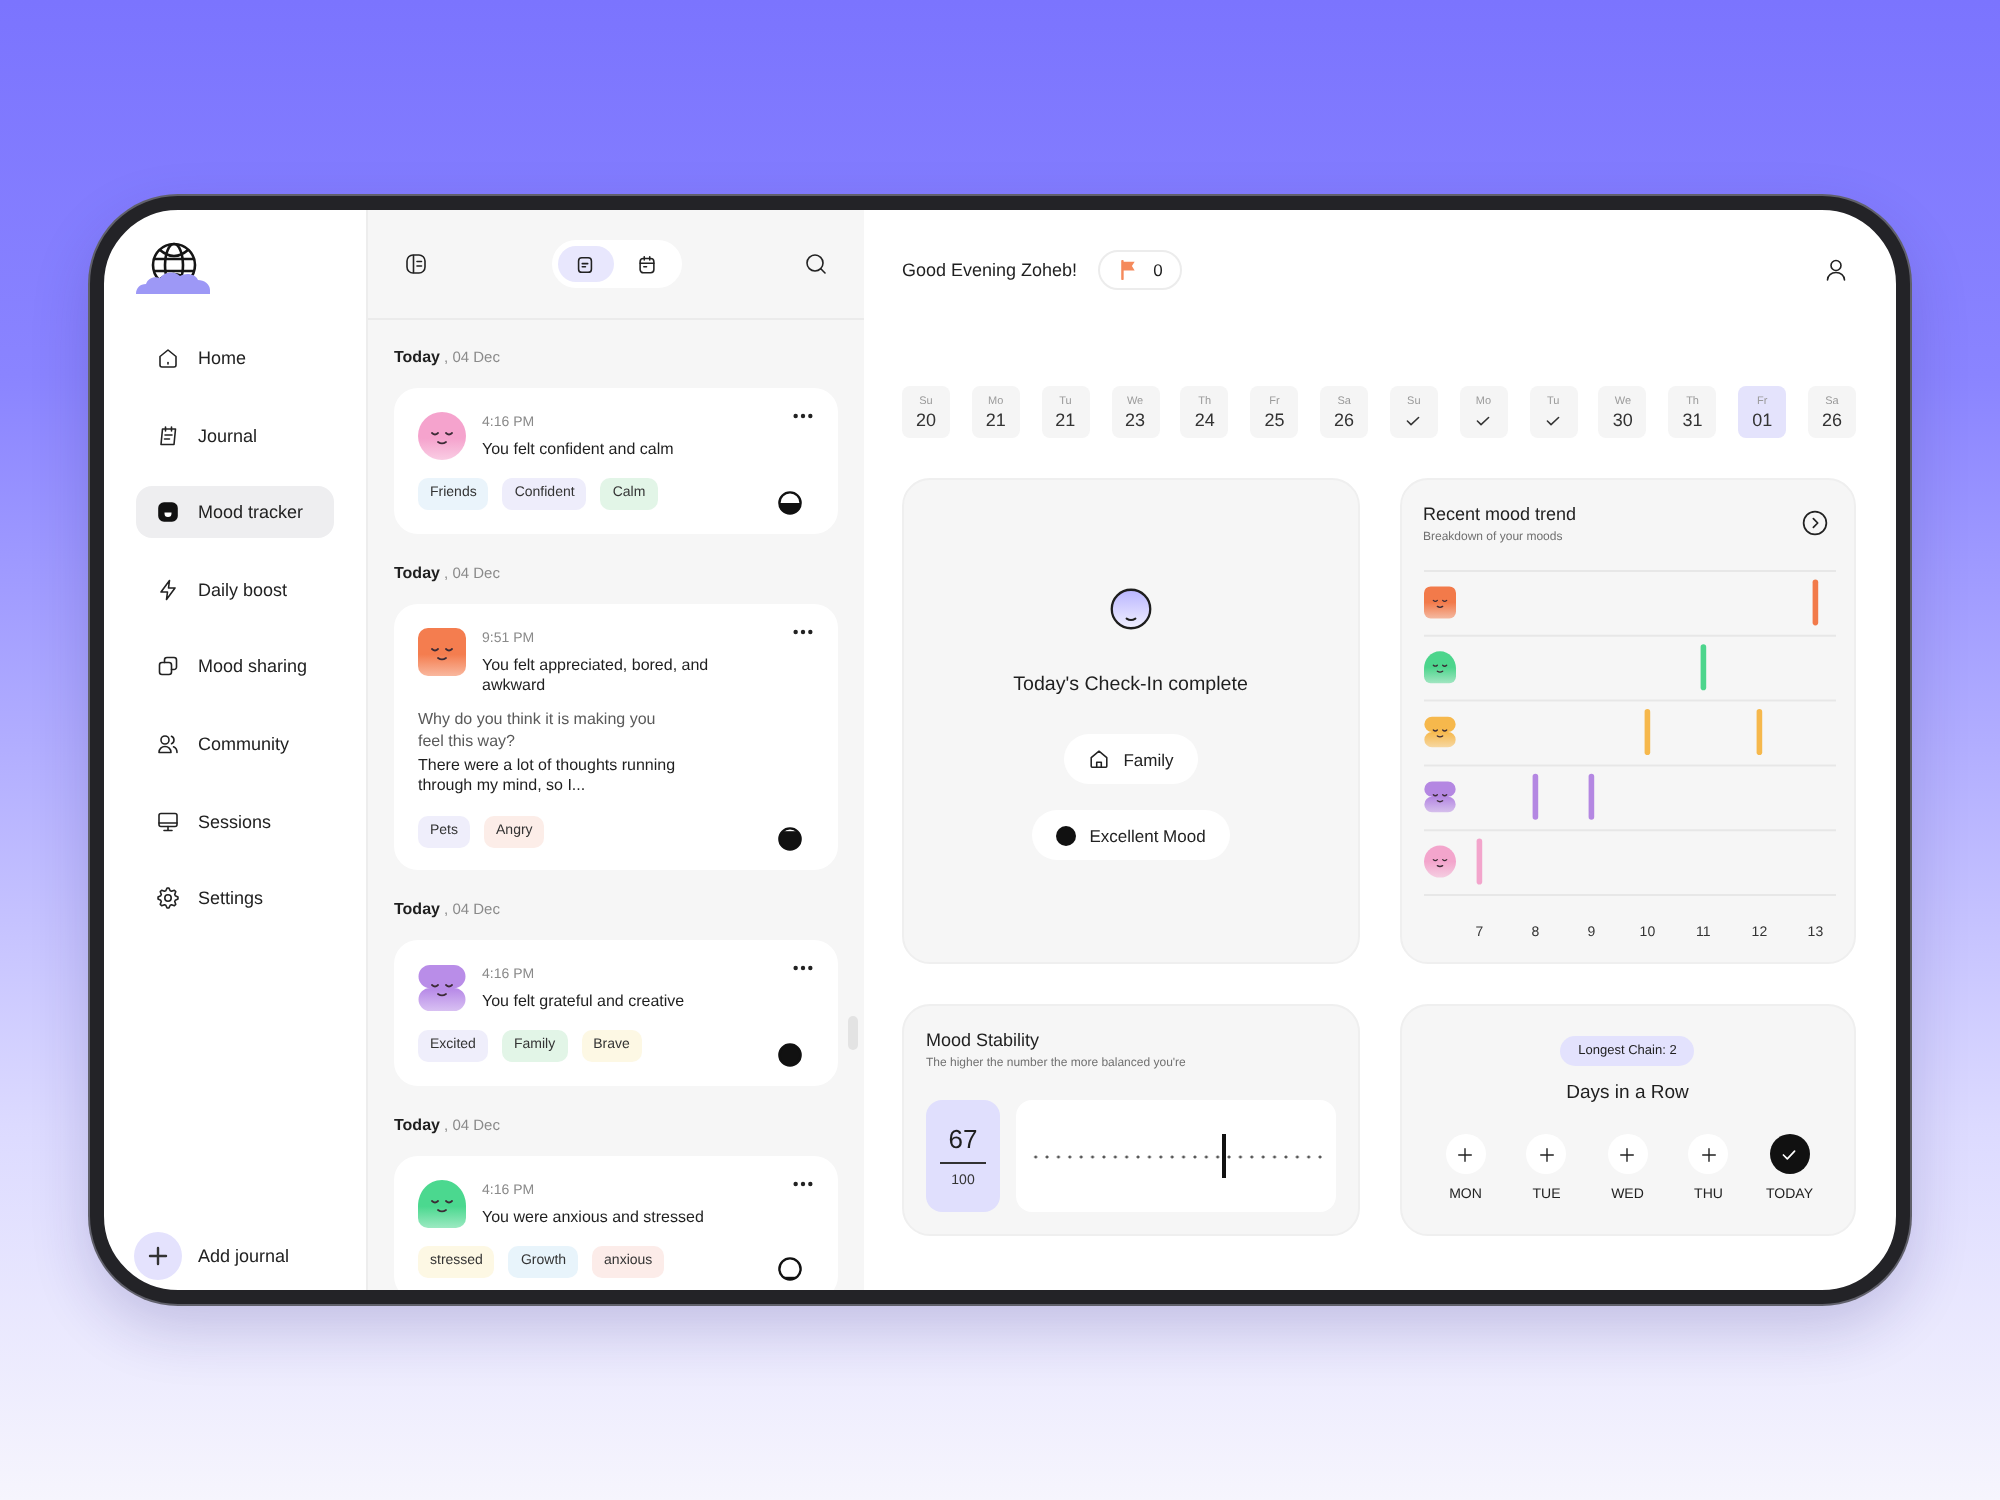 Image resolution: width=2000 pixels, height=1500 pixels. Describe the element at coordinates (235, 898) in the screenshot. I see `nav-item: Settings` at that location.